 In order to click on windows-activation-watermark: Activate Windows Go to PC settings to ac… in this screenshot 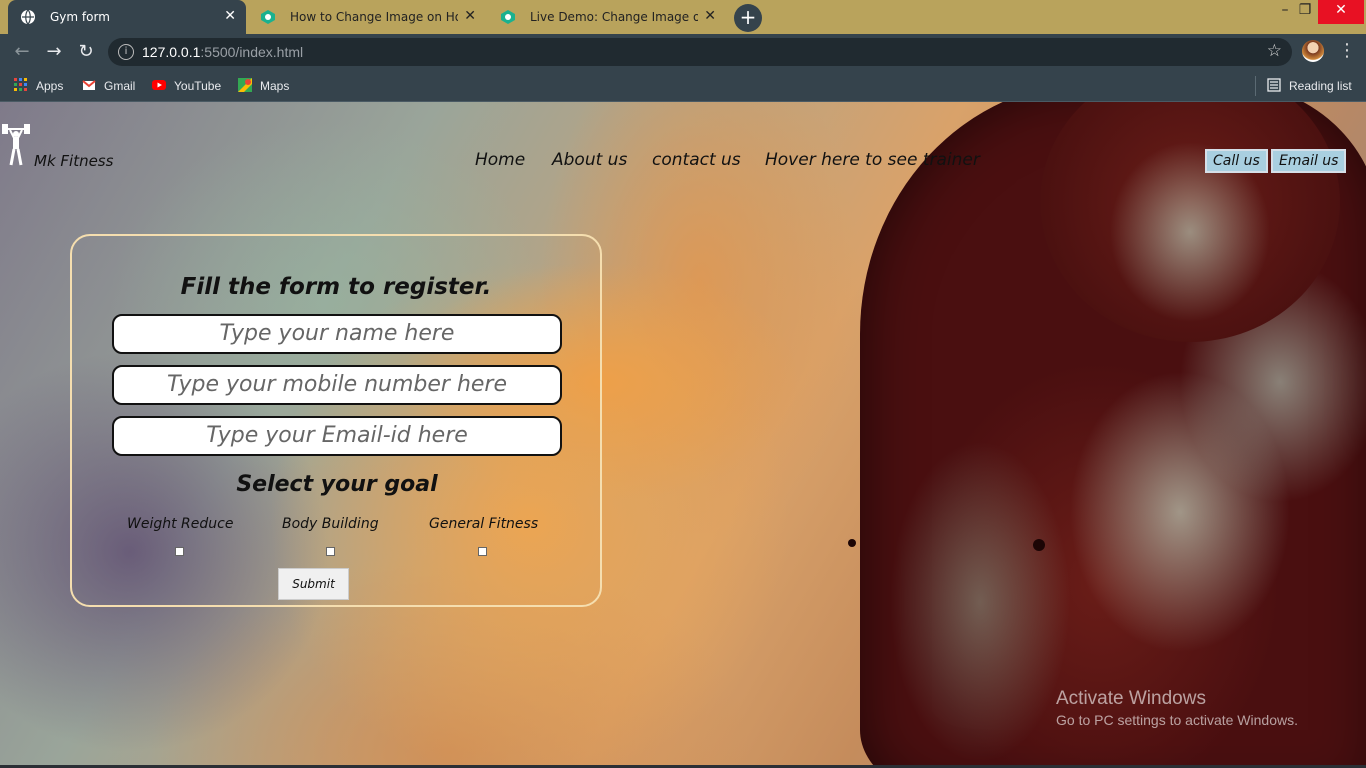, I will do `click(1177, 708)`.